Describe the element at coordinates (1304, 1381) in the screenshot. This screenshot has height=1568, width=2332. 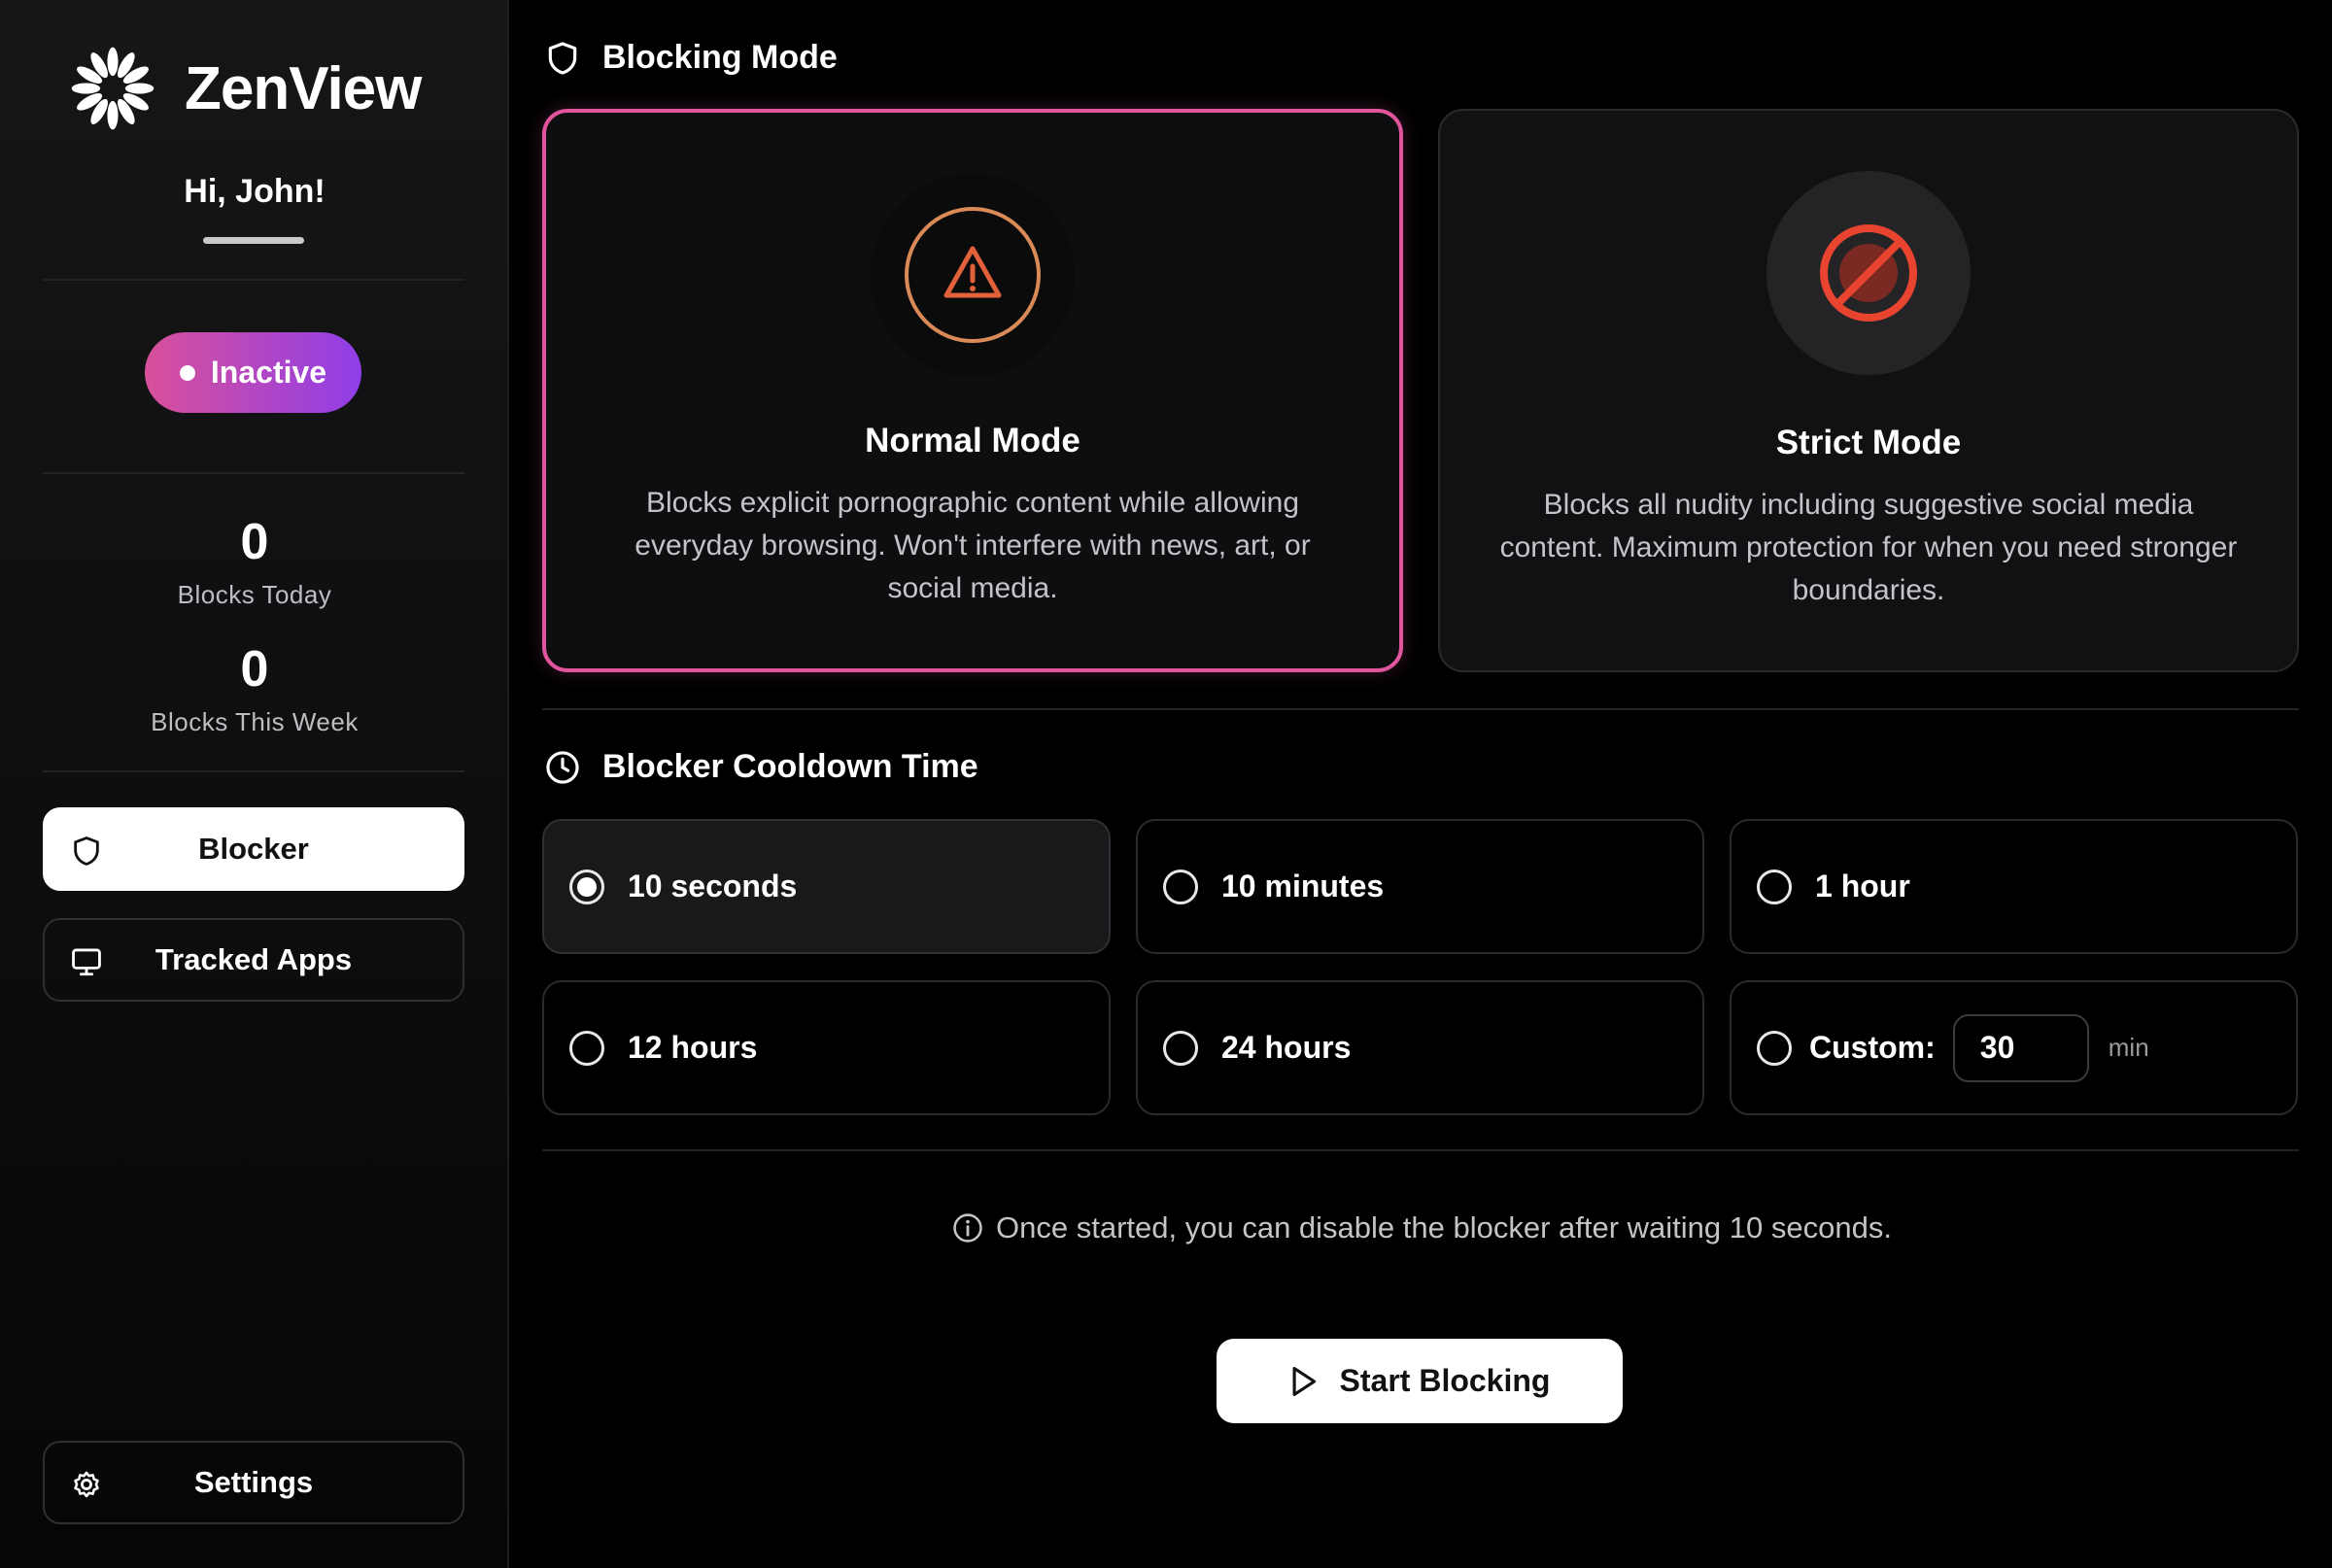
I see `play-icon` at that location.